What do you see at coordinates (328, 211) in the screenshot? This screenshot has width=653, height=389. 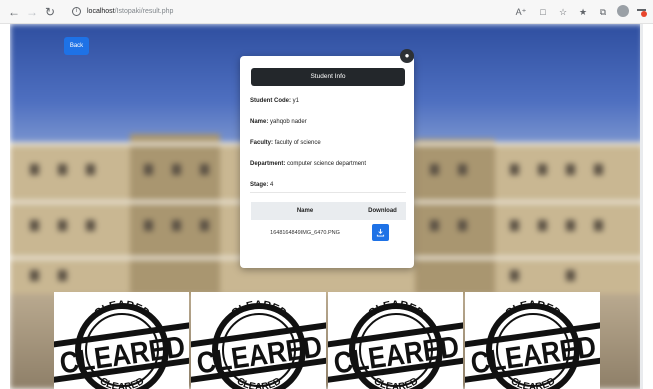 I see `files-table-header: Name Download` at bounding box center [328, 211].